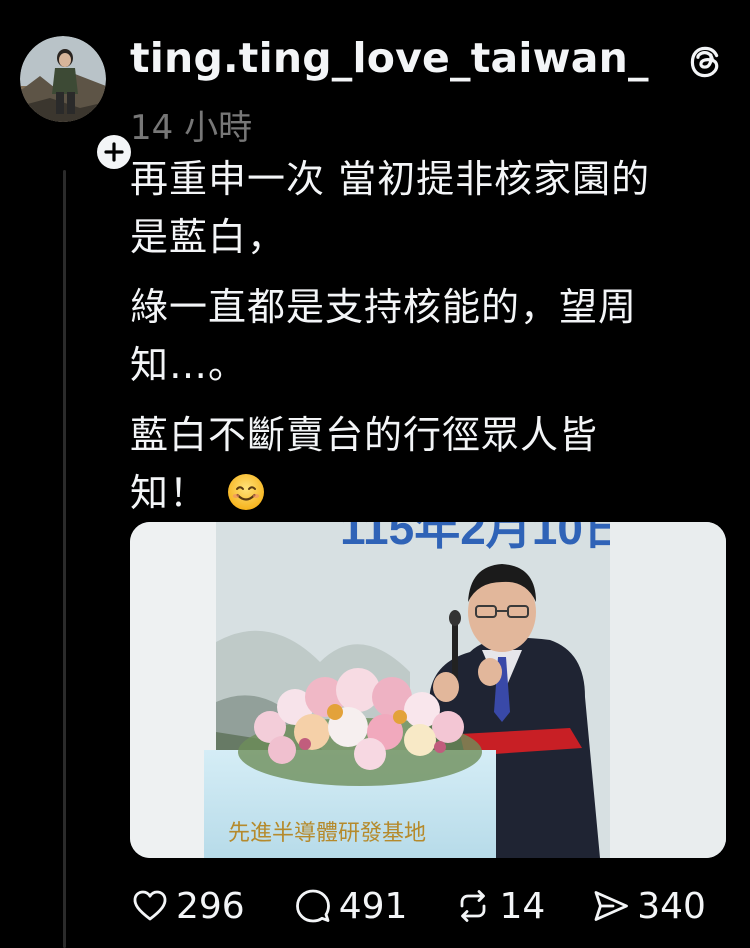  Describe the element at coordinates (63, 79) in the screenshot. I see `avatar` at that location.